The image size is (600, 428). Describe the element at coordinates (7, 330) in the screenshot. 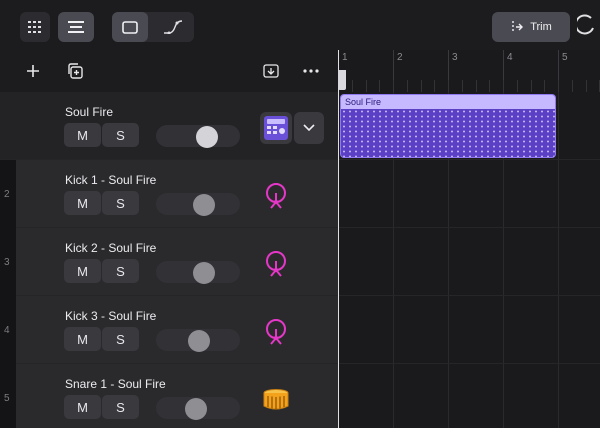

I see `track-number: 4` at that location.